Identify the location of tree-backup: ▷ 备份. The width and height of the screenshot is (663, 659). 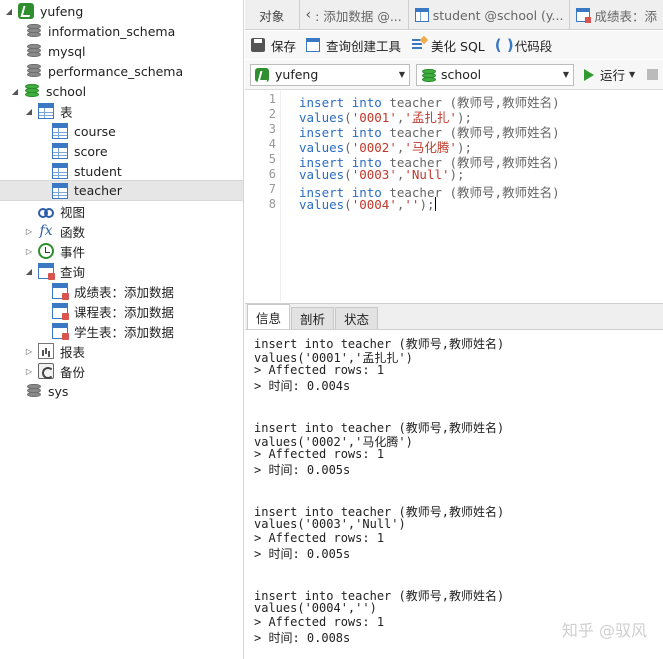
(121, 371).